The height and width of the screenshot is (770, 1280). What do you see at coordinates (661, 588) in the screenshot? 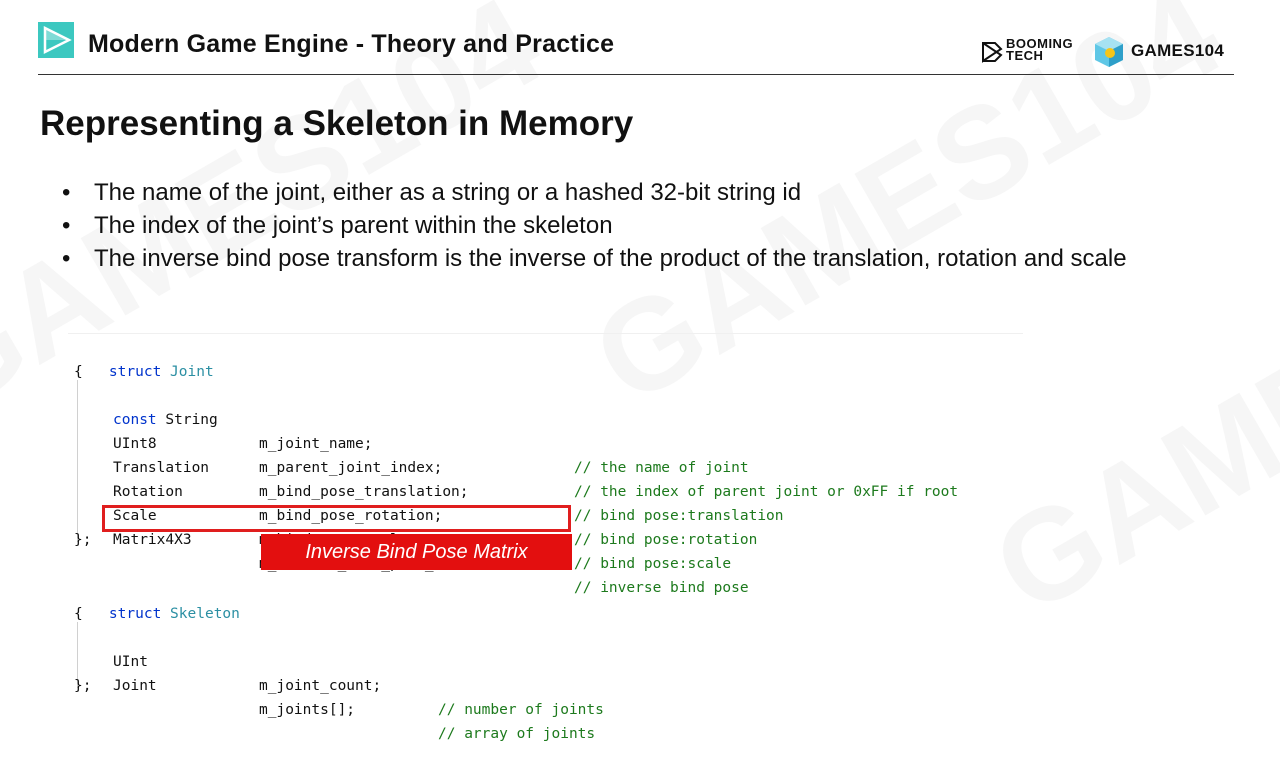
I see `code-comment: // inverse bind pose` at bounding box center [661, 588].